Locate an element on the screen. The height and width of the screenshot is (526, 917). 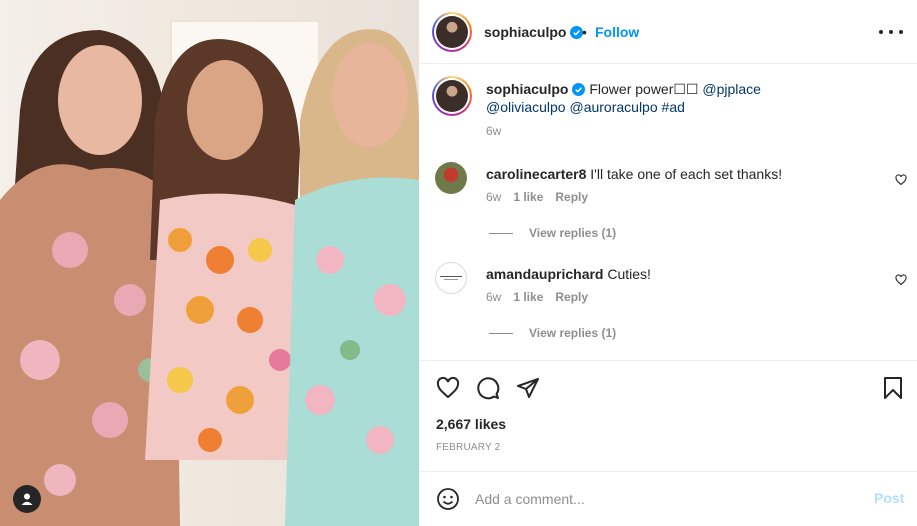
mention-oliviaculpo: @oliviaculpo is located at coordinates (526, 107).